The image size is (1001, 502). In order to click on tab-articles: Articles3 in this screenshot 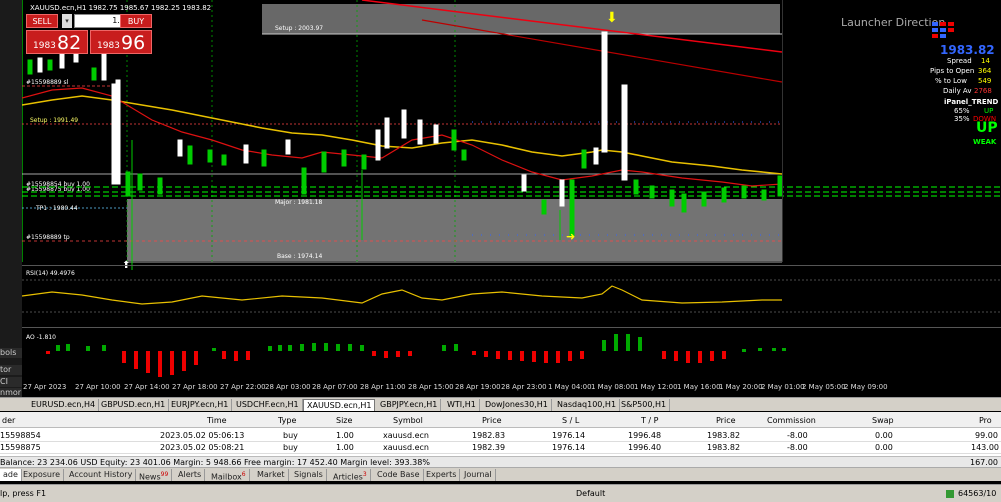, I will do `click(350, 475)`.